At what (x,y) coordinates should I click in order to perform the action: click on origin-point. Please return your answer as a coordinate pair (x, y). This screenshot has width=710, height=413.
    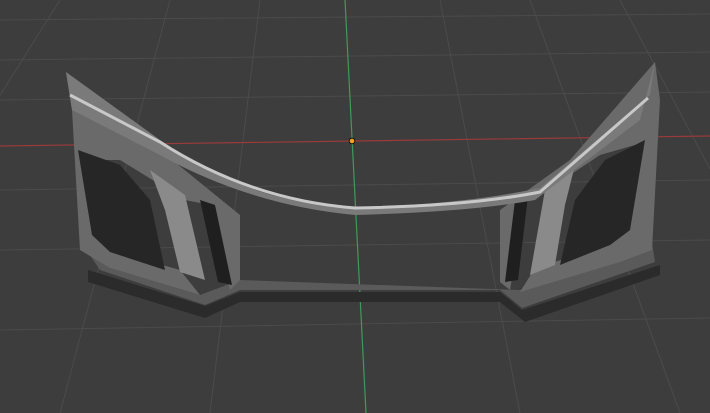
    Looking at the image, I should click on (352, 141).